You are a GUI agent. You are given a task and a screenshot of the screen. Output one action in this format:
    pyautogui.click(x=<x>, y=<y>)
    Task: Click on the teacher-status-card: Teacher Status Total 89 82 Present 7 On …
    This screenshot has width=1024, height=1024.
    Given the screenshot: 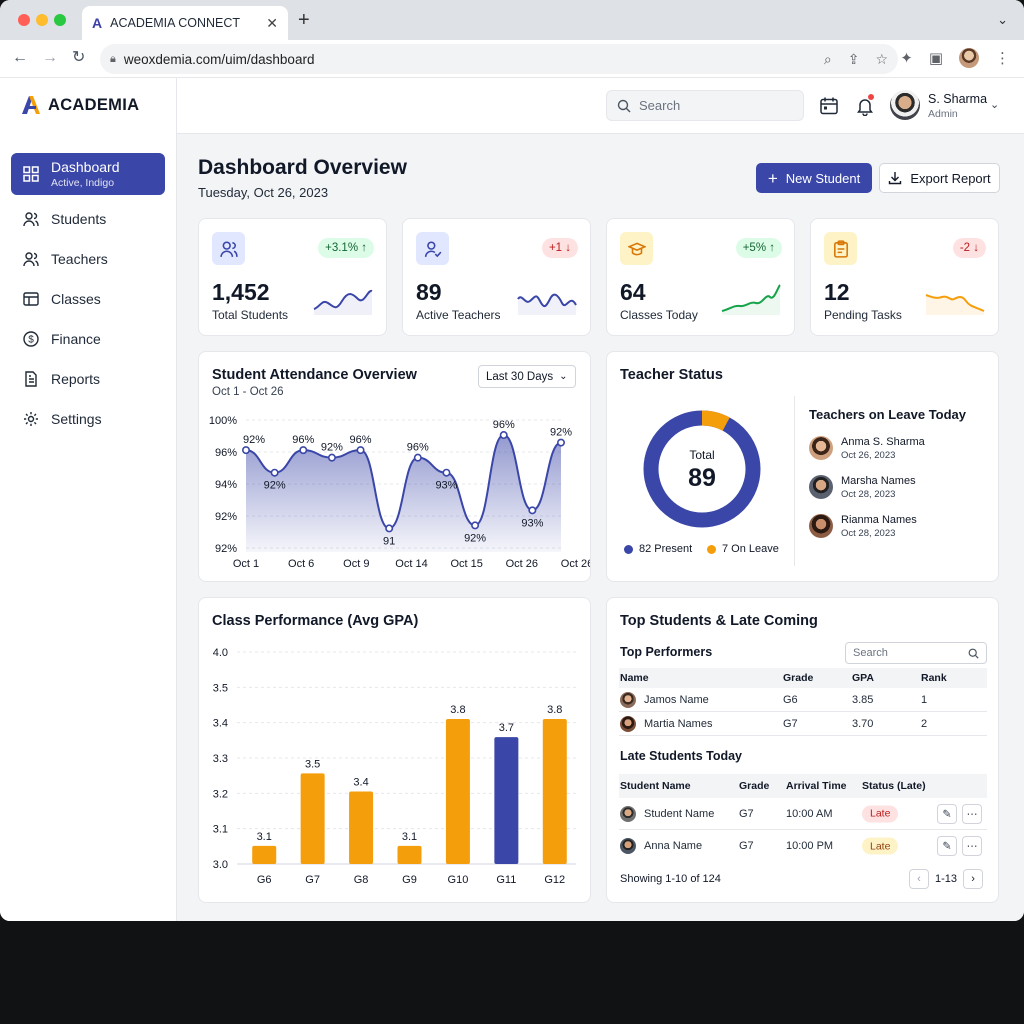 What is the action you would take?
    pyautogui.click(x=802, y=466)
    